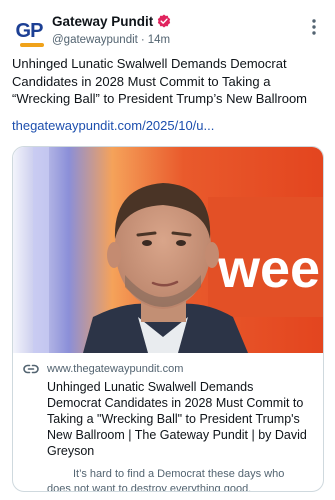 The width and height of the screenshot is (335, 500). Describe the element at coordinates (31, 44) in the screenshot. I see `avatar-swoosh` at that location.